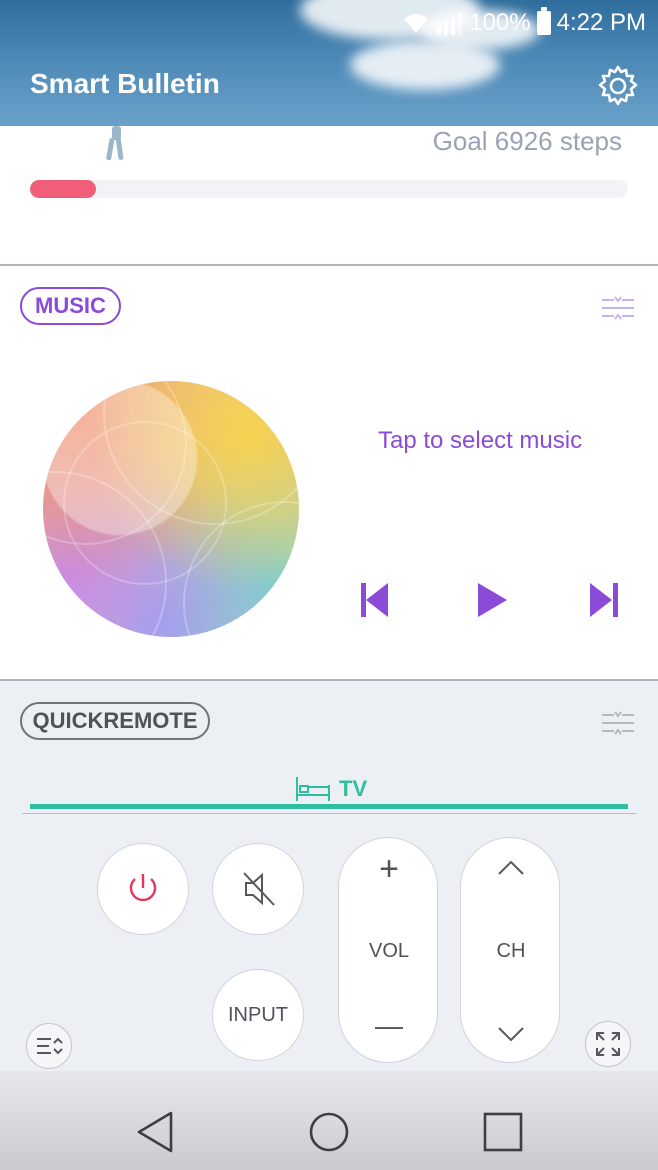 This screenshot has height=1170, width=658. I want to click on channel-rocker: CH, so click(510, 950).